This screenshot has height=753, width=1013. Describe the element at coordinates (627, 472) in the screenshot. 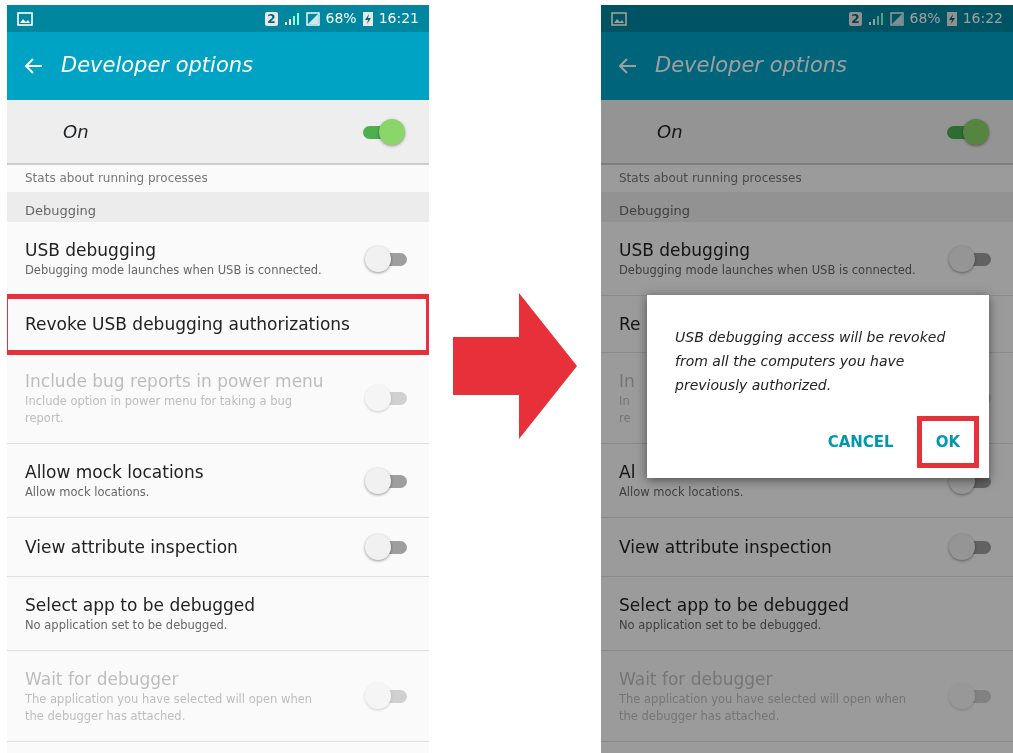

I see `item-title: Al` at that location.